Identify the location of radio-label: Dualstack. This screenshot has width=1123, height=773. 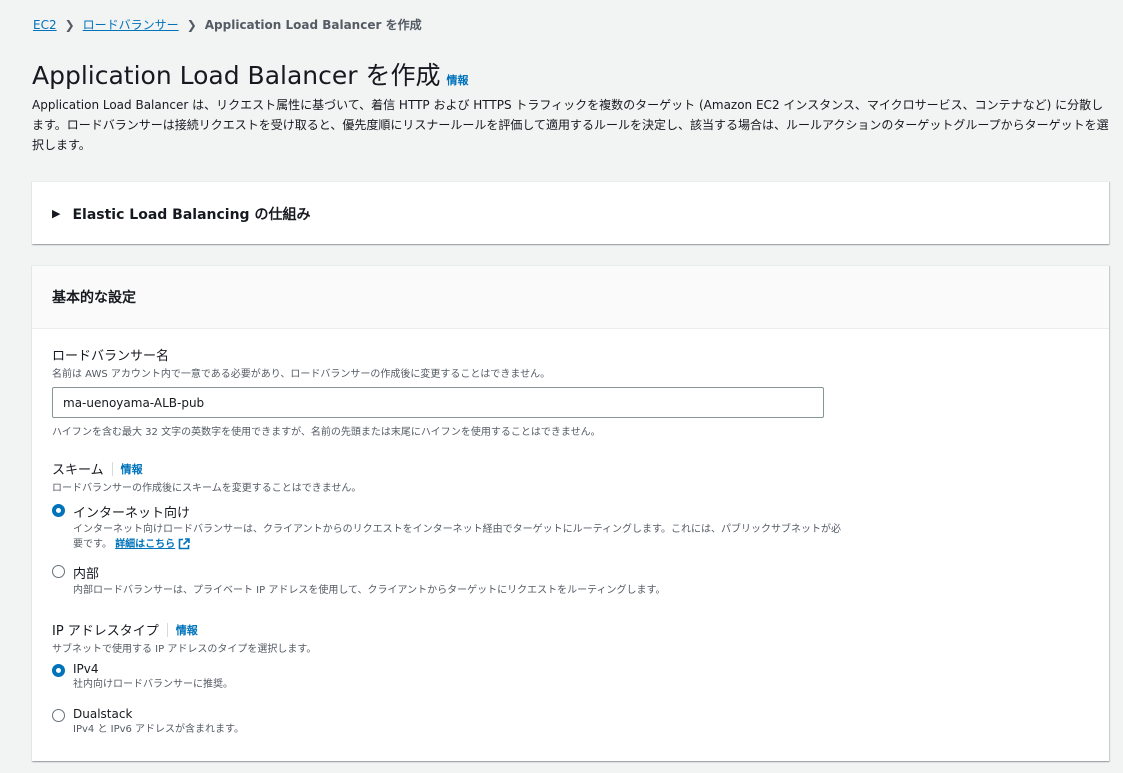
(103, 714).